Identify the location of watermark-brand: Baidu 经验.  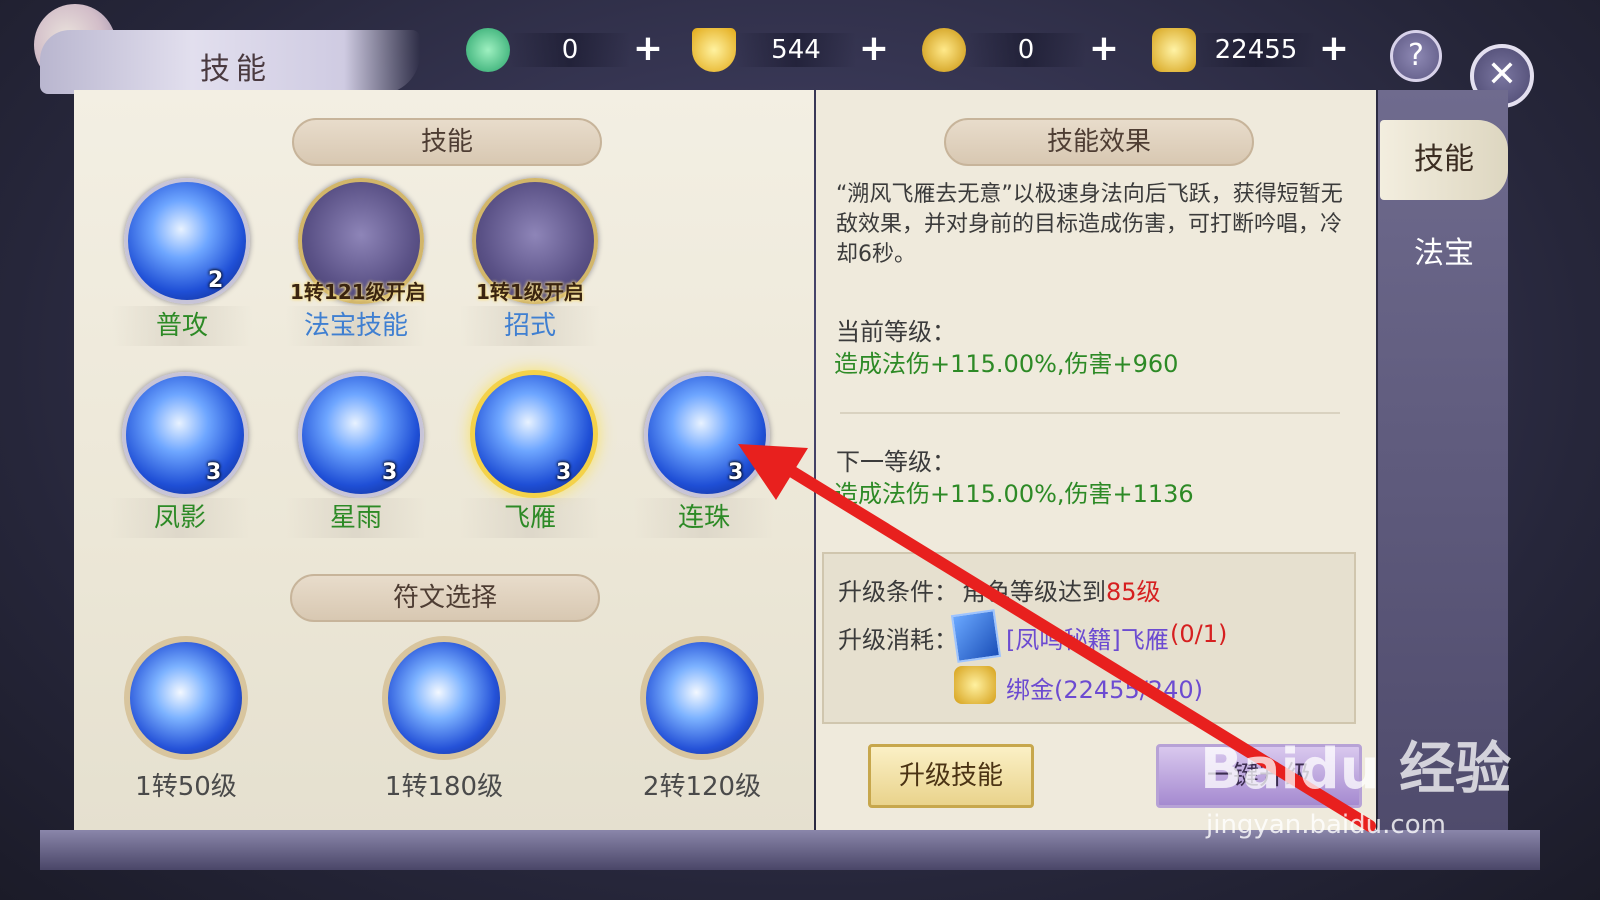
(1356, 769).